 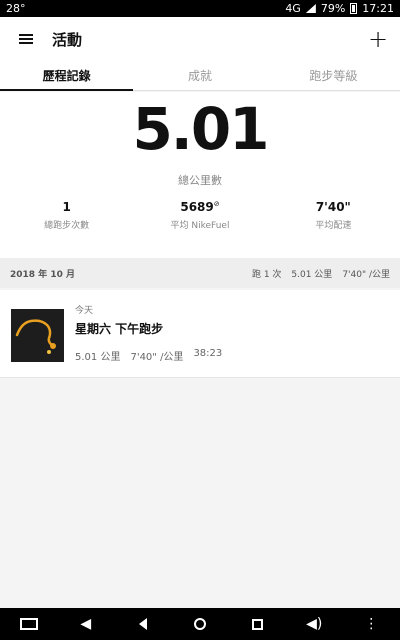 What do you see at coordinates (310, 8) in the screenshot?
I see `signal-icon` at bounding box center [310, 8].